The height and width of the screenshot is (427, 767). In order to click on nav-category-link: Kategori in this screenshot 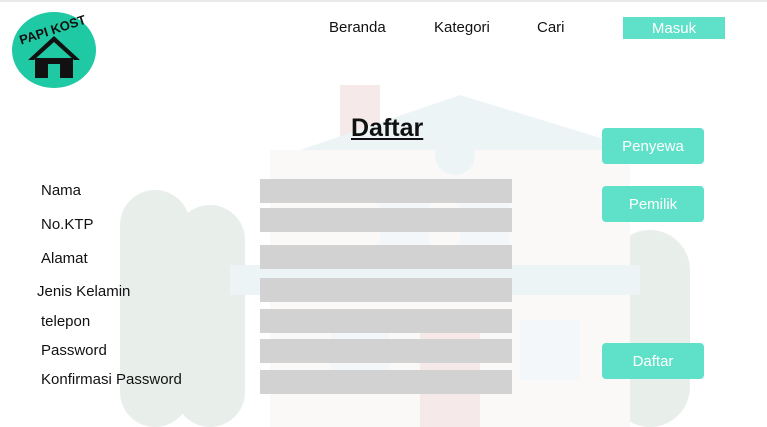, I will do `click(462, 27)`.